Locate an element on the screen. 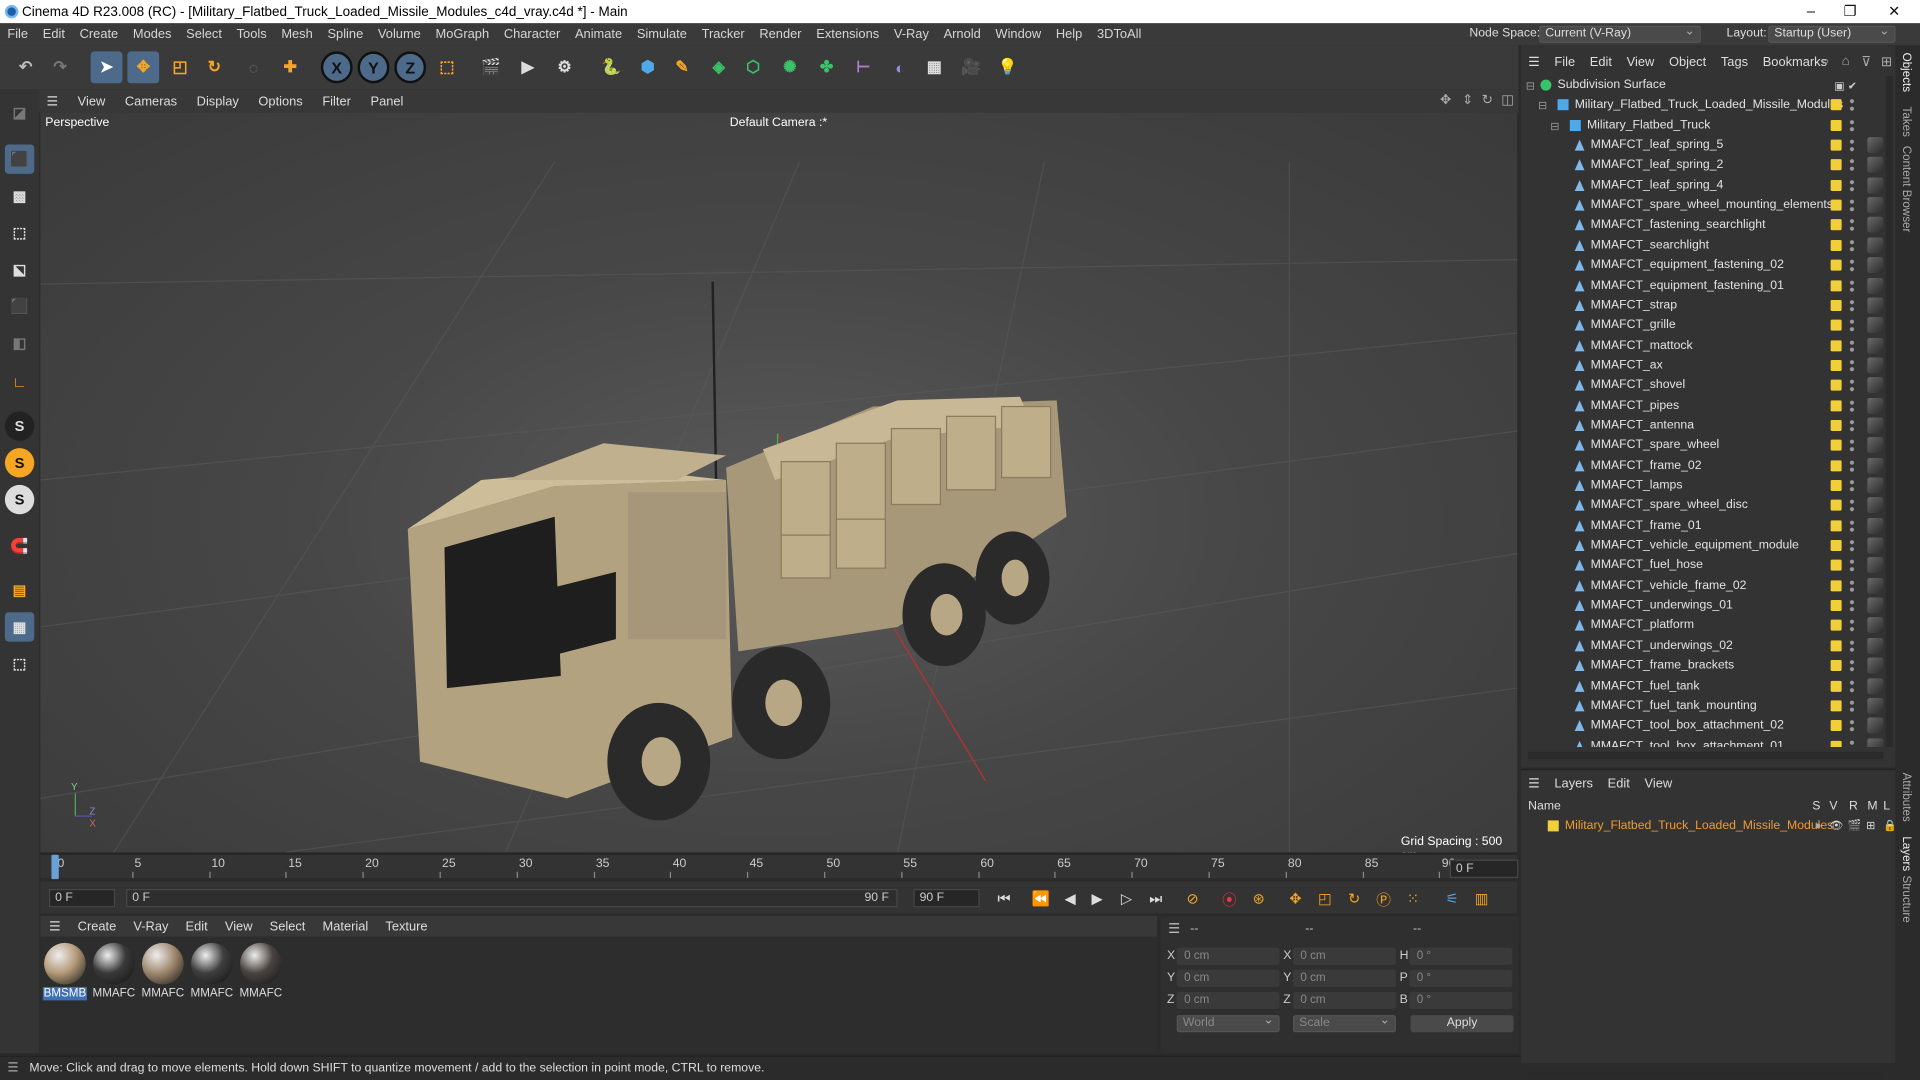 Image resolution: width=1920 pixels, height=1080 pixels. z-axis-lock-button: Z is located at coordinates (410, 67).